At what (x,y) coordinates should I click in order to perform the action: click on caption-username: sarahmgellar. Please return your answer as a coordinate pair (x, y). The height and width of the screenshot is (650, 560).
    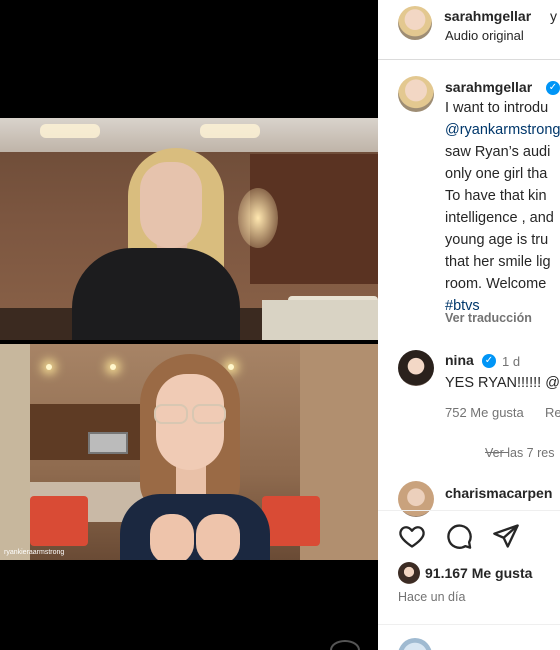
    Looking at the image, I should click on (488, 87).